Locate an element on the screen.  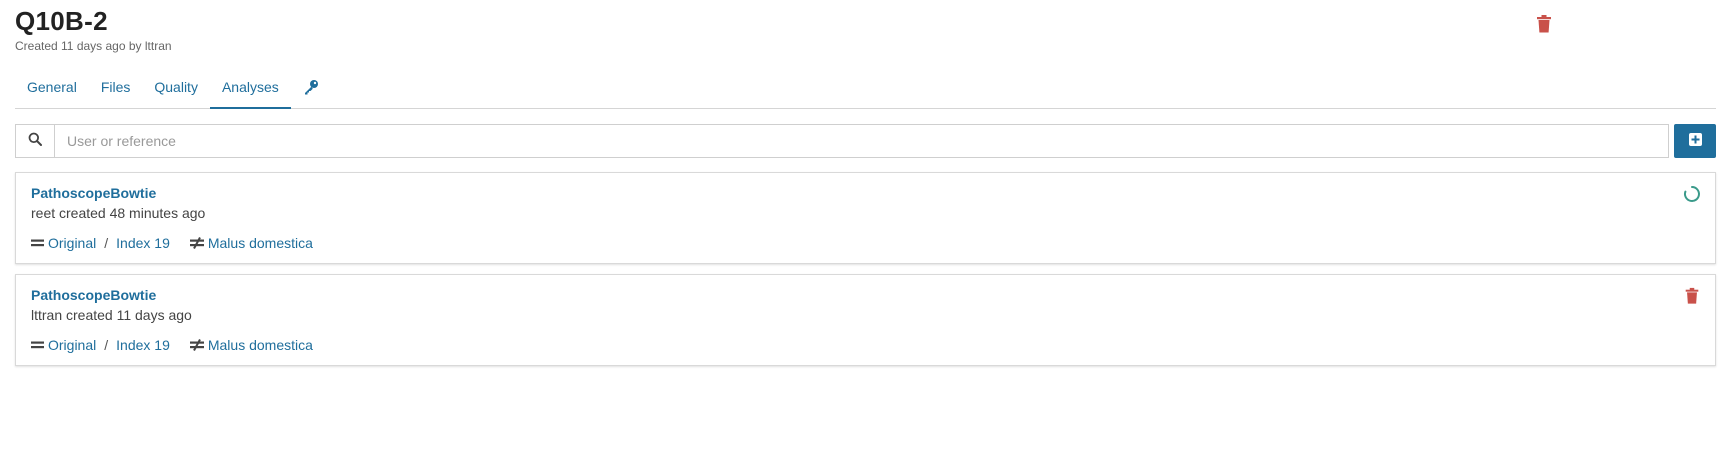
tab-key is located at coordinates (311, 90).